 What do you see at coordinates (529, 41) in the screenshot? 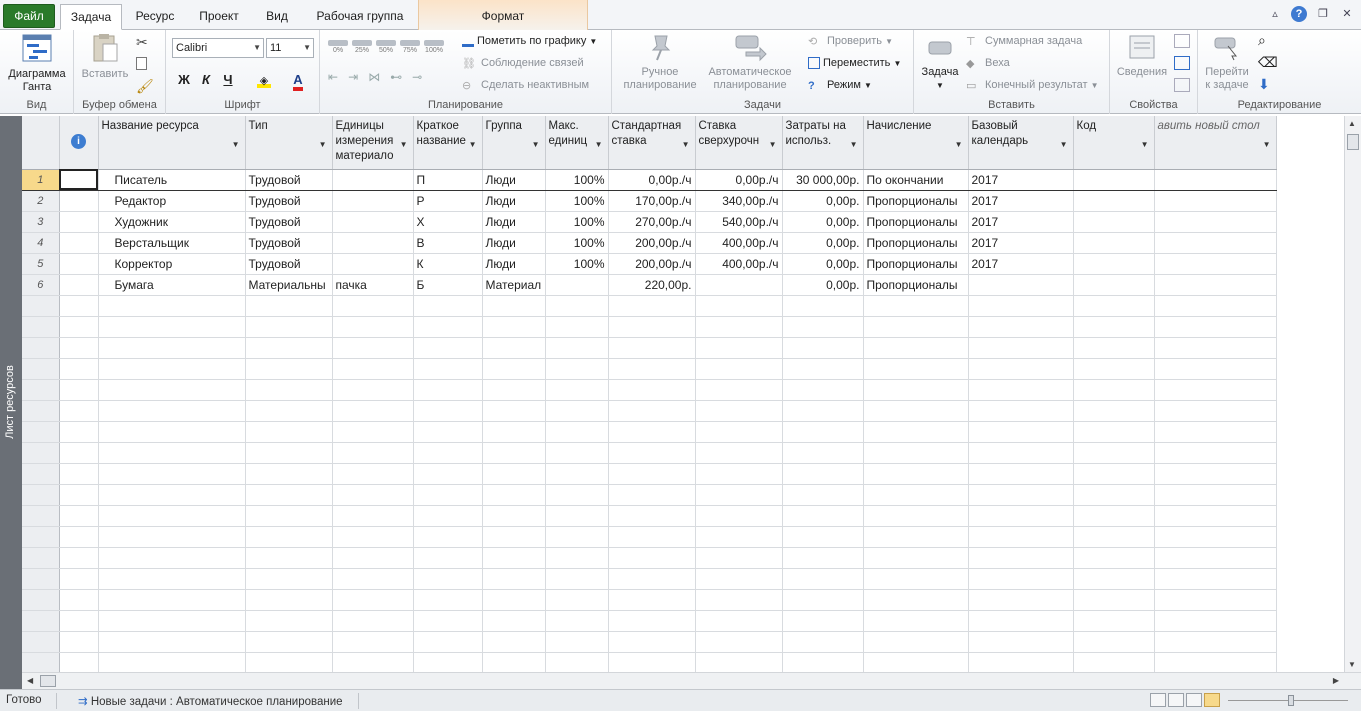
I see `mark-on-track-button: Пометить по графику ▼` at bounding box center [529, 41].